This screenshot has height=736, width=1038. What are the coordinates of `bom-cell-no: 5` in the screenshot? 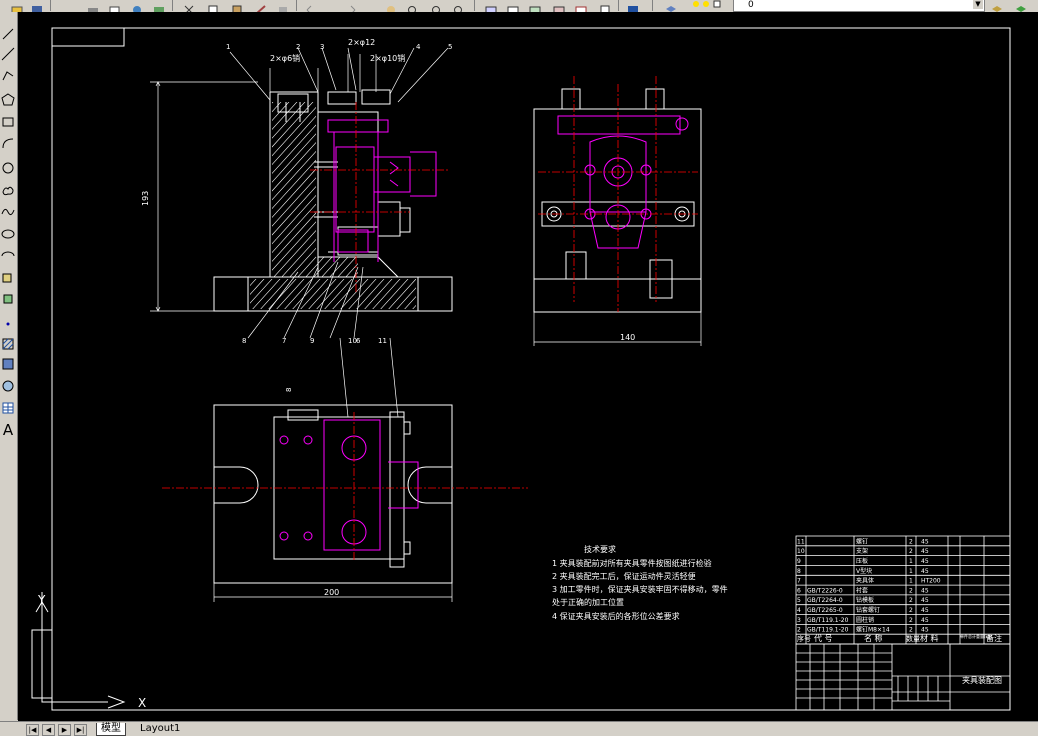 It's located at (799, 600).